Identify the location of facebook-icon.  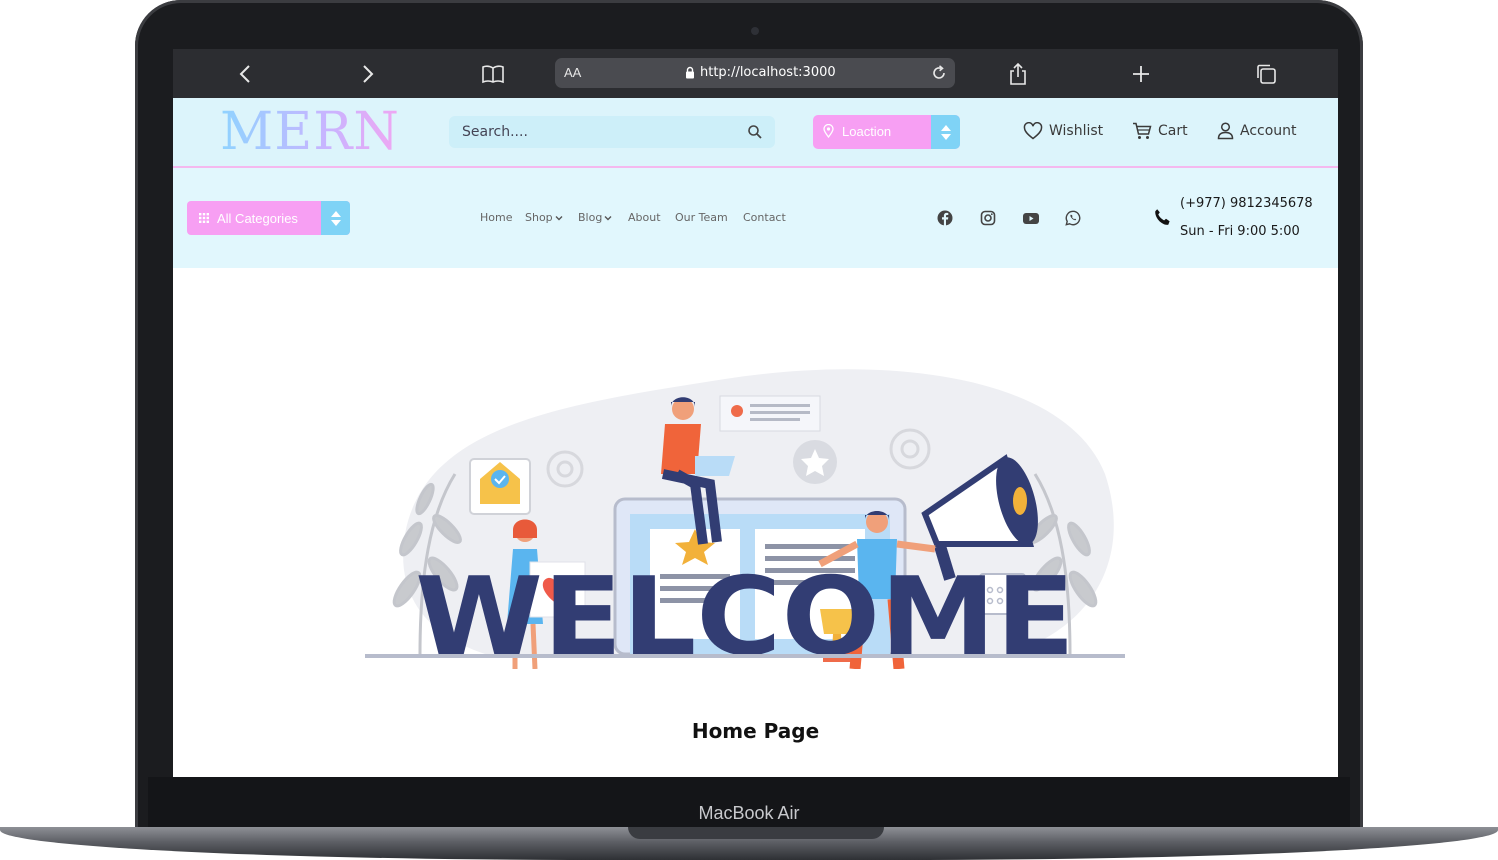
(945, 218).